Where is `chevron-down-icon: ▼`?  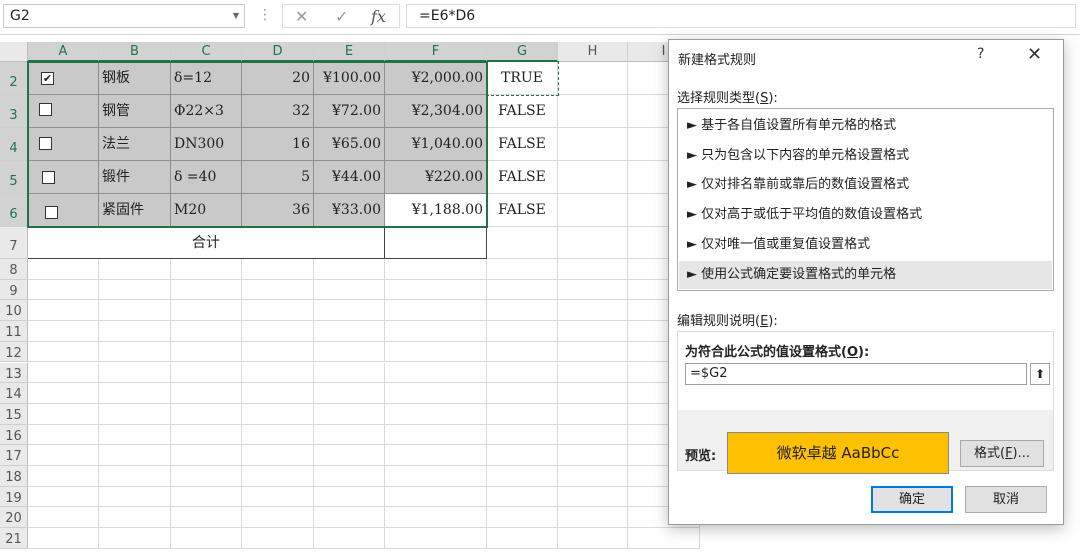 chevron-down-icon: ▼ is located at coordinates (236, 15).